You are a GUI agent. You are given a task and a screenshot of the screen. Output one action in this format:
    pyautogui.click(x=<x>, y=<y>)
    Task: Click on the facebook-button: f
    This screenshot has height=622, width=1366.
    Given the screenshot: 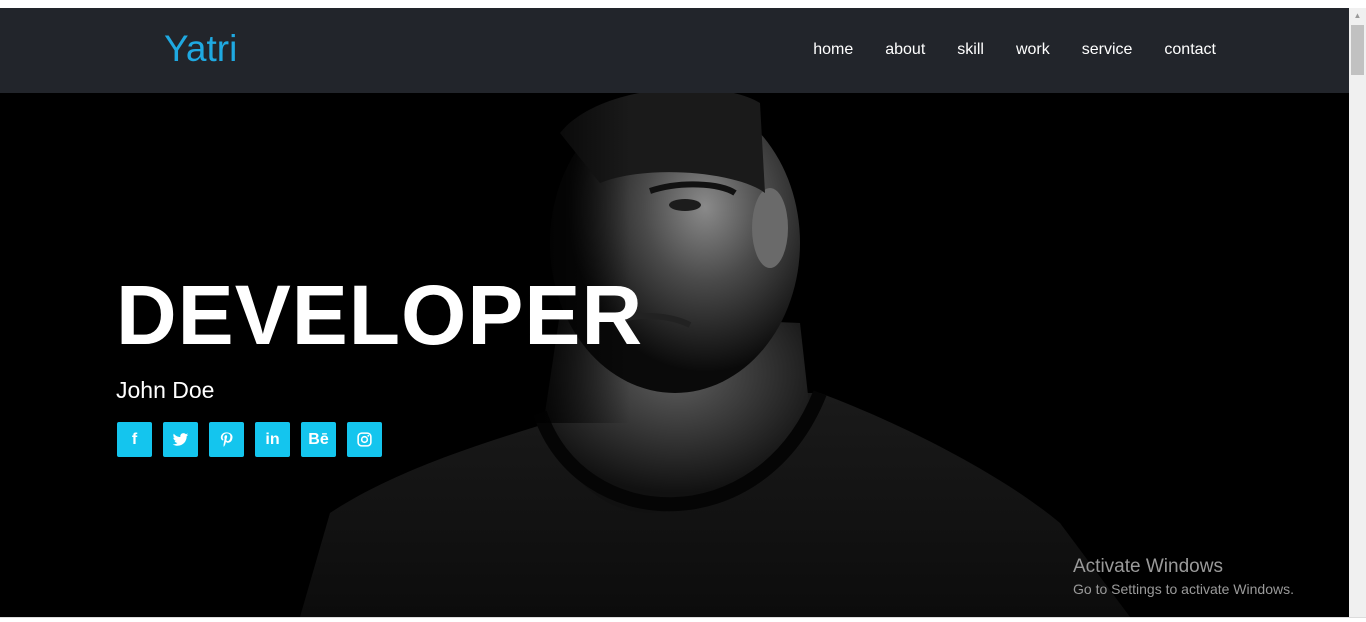 What is the action you would take?
    pyautogui.click(x=134, y=439)
    